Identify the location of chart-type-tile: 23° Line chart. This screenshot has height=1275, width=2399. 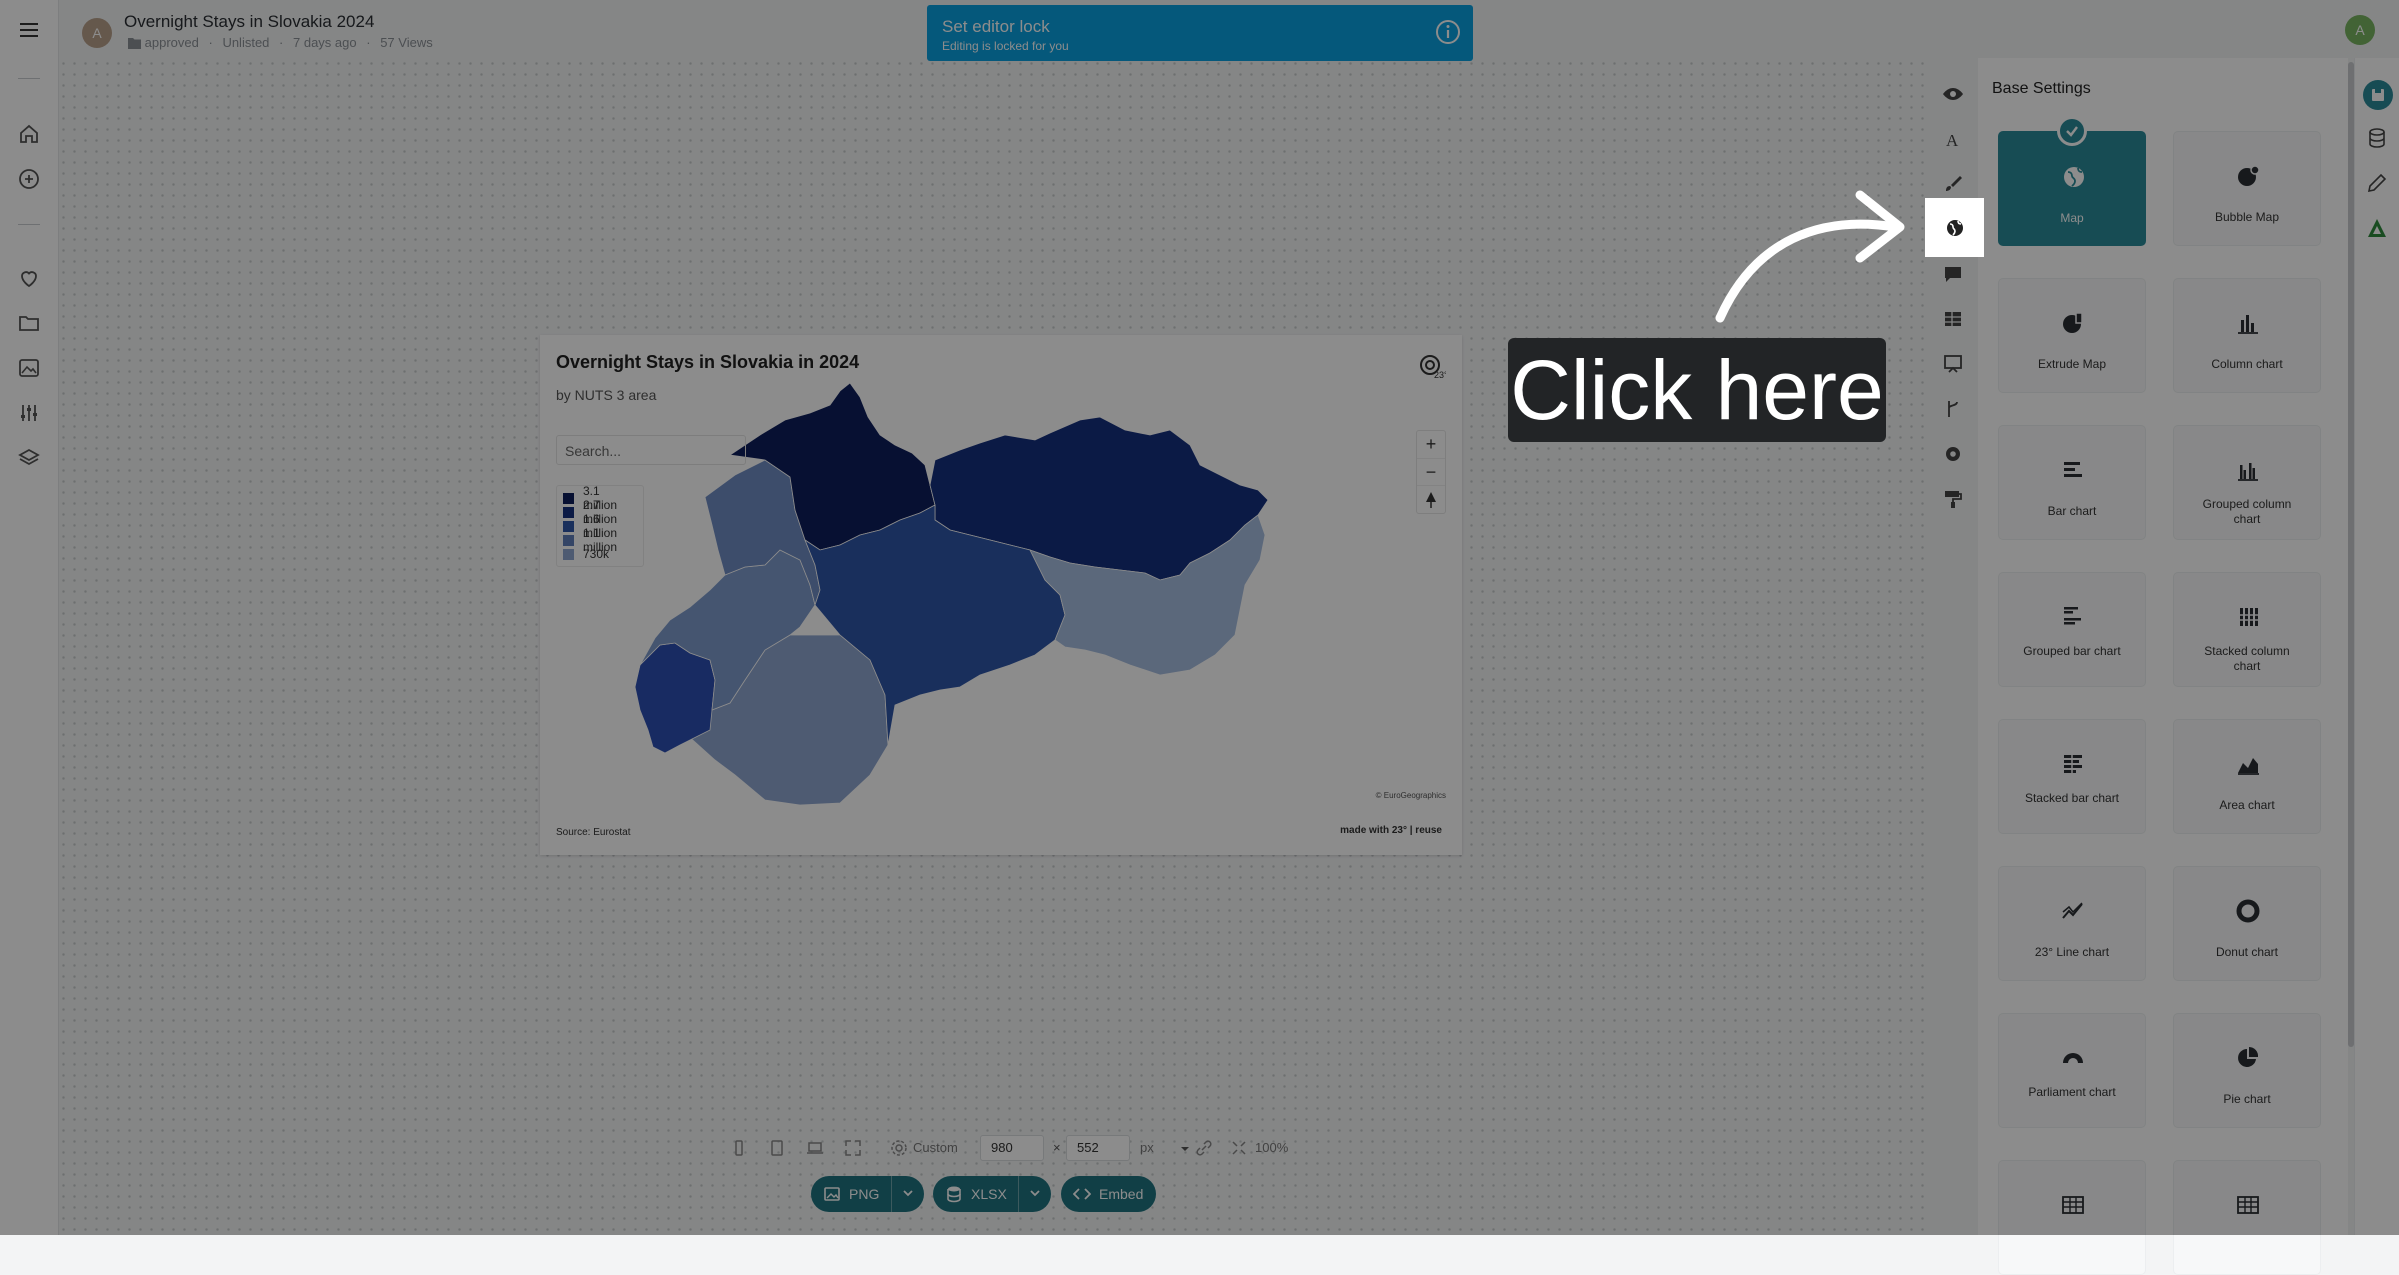
(2072, 923).